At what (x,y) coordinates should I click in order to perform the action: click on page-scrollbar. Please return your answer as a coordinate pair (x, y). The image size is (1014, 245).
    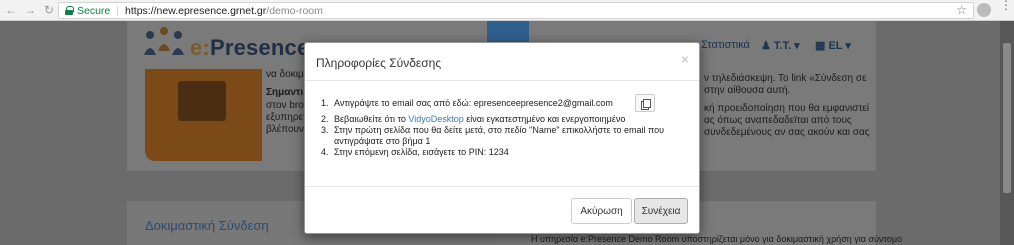
    Looking at the image, I should click on (1007, 133).